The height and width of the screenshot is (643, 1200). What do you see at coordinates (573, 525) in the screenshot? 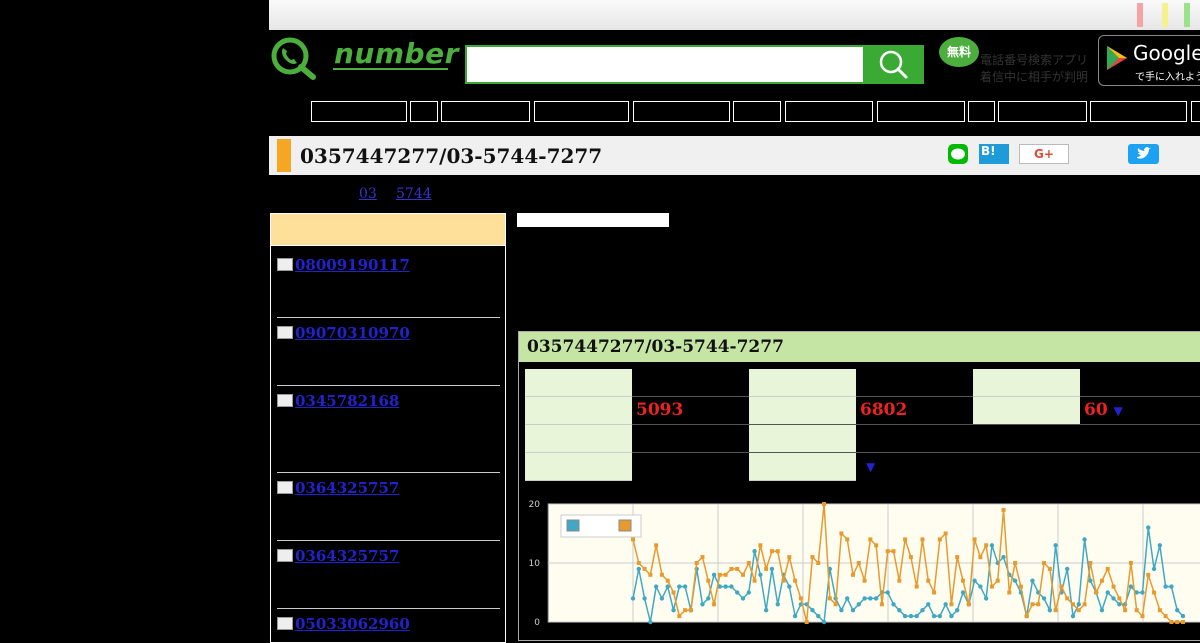
I see `legend-swatch` at bounding box center [573, 525].